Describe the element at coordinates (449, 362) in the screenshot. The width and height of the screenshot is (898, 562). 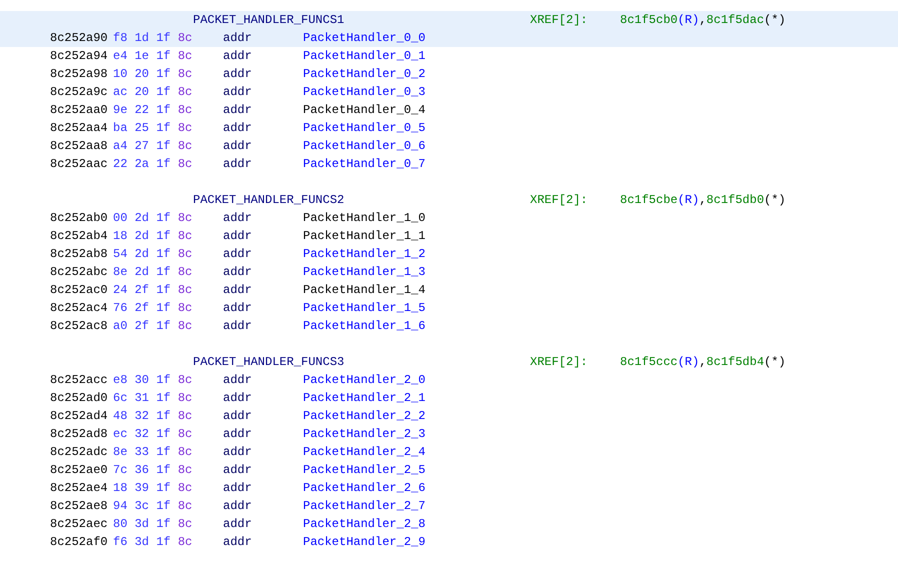
I see `label-line: PACKET_HANDLER_FUNCS3 XREF[2]: 8c1f5ccc(R),8c1f5db4(*)` at that location.